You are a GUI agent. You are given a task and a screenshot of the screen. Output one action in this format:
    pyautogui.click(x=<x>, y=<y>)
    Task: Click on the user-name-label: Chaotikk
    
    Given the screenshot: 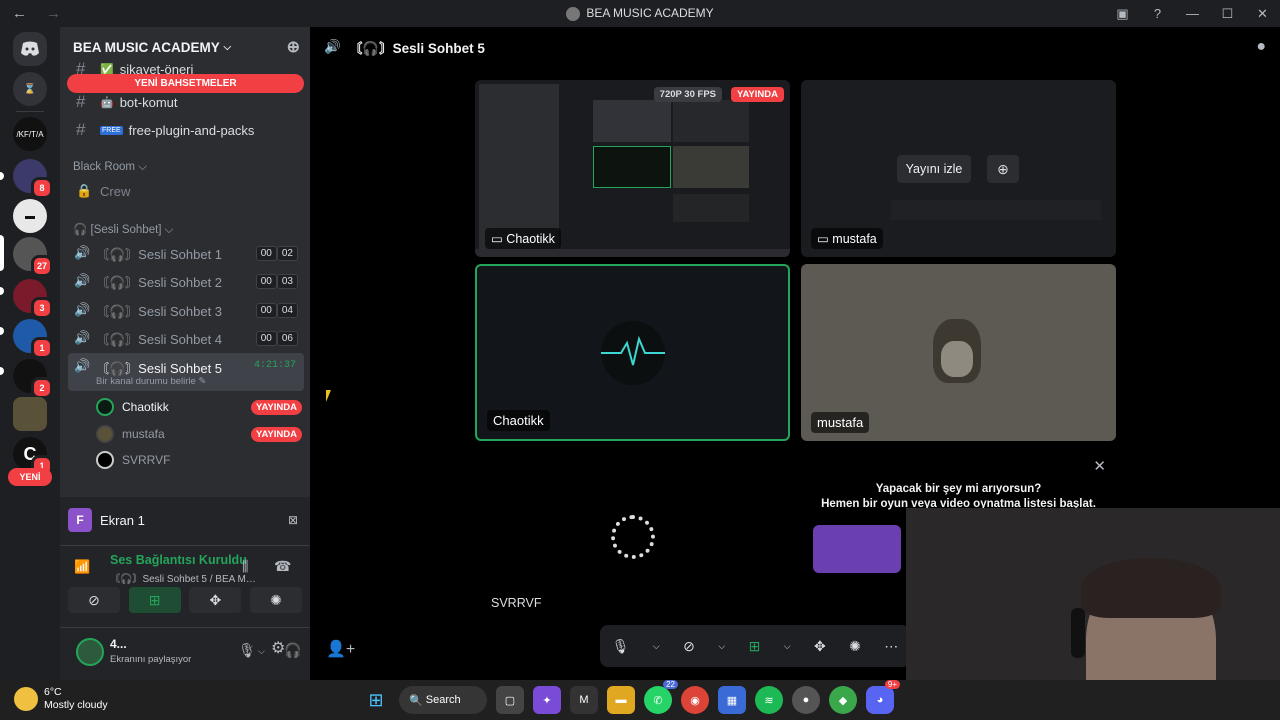 What is the action you would take?
    pyautogui.click(x=518, y=420)
    